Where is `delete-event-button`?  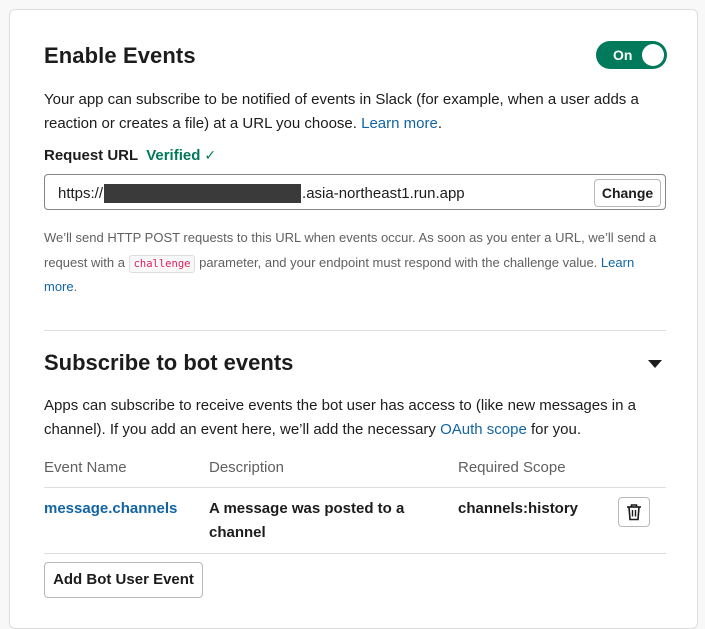 delete-event-button is located at coordinates (634, 512).